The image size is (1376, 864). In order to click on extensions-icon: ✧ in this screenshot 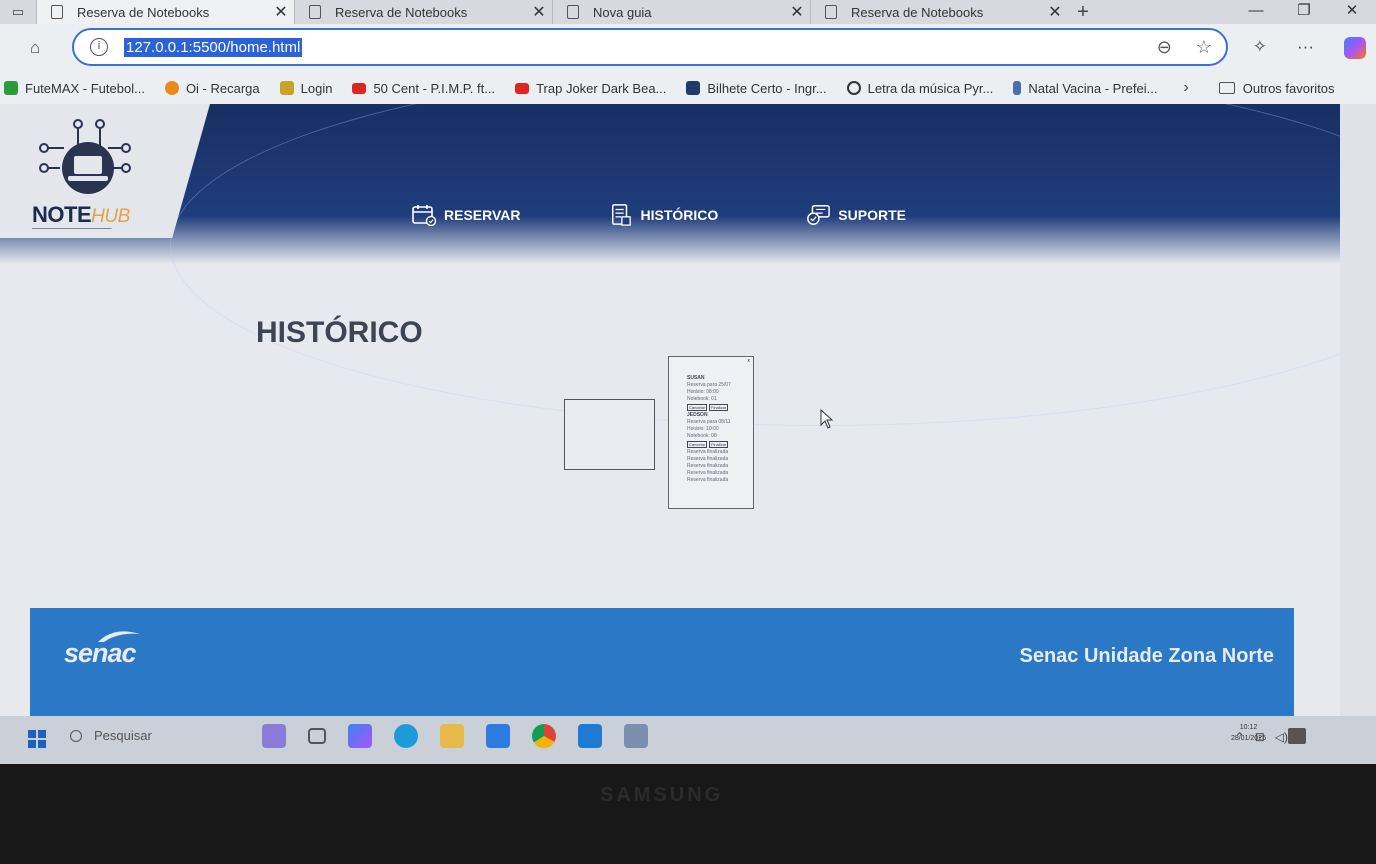, I will do `click(1260, 48)`.